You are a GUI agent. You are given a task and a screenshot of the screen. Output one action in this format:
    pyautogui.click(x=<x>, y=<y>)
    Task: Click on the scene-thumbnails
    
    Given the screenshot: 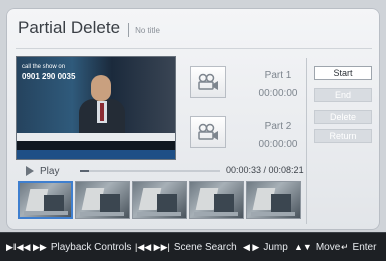 What is the action you would take?
    pyautogui.click(x=162, y=200)
    